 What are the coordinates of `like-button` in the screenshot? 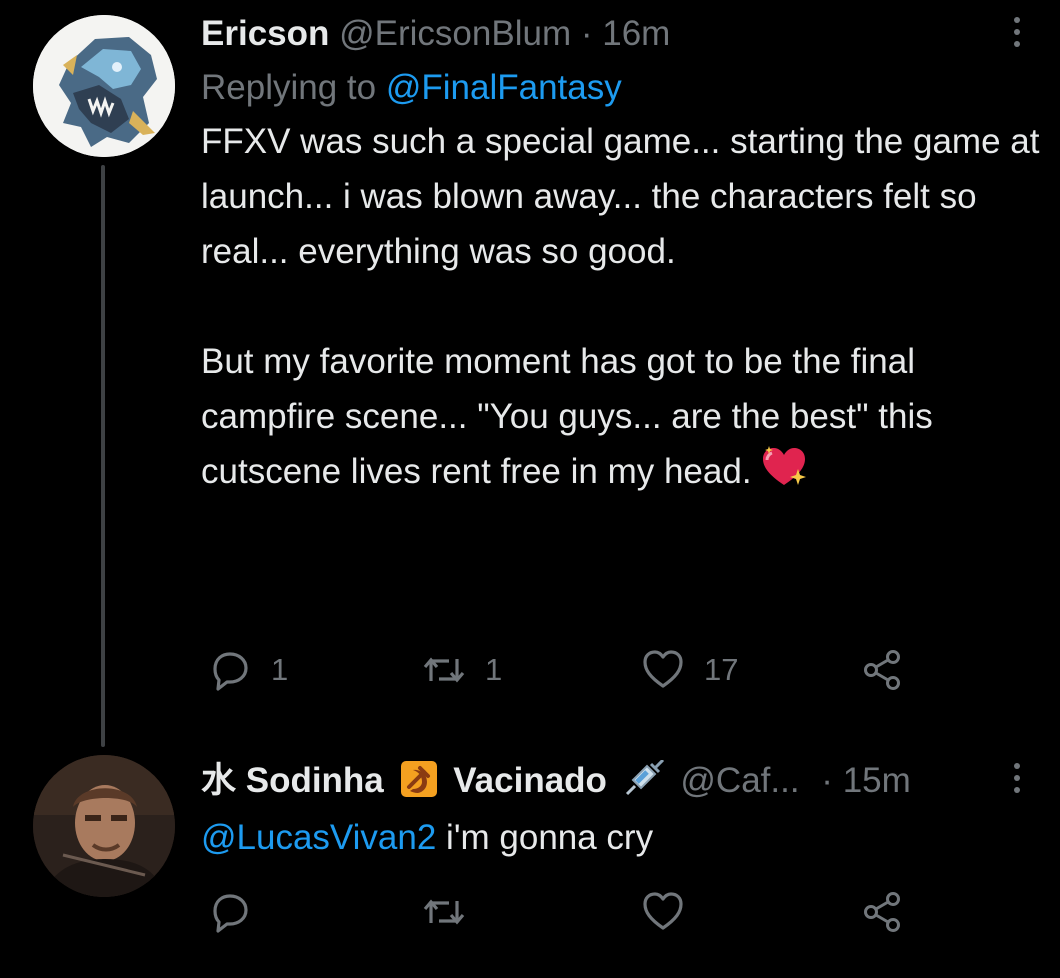 It's located at (663, 912).